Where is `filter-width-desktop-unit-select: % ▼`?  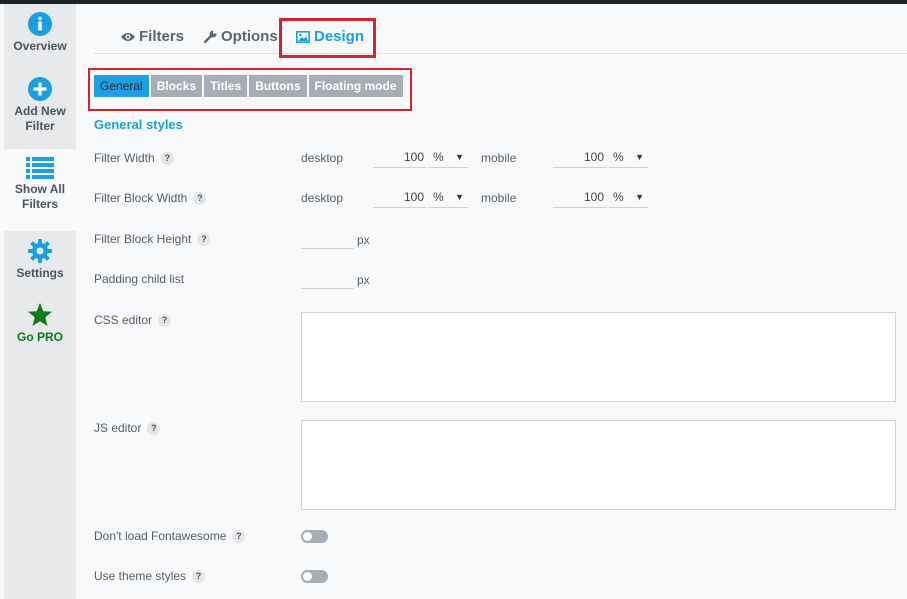 filter-width-desktop-unit-select: % ▼ is located at coordinates (448, 158).